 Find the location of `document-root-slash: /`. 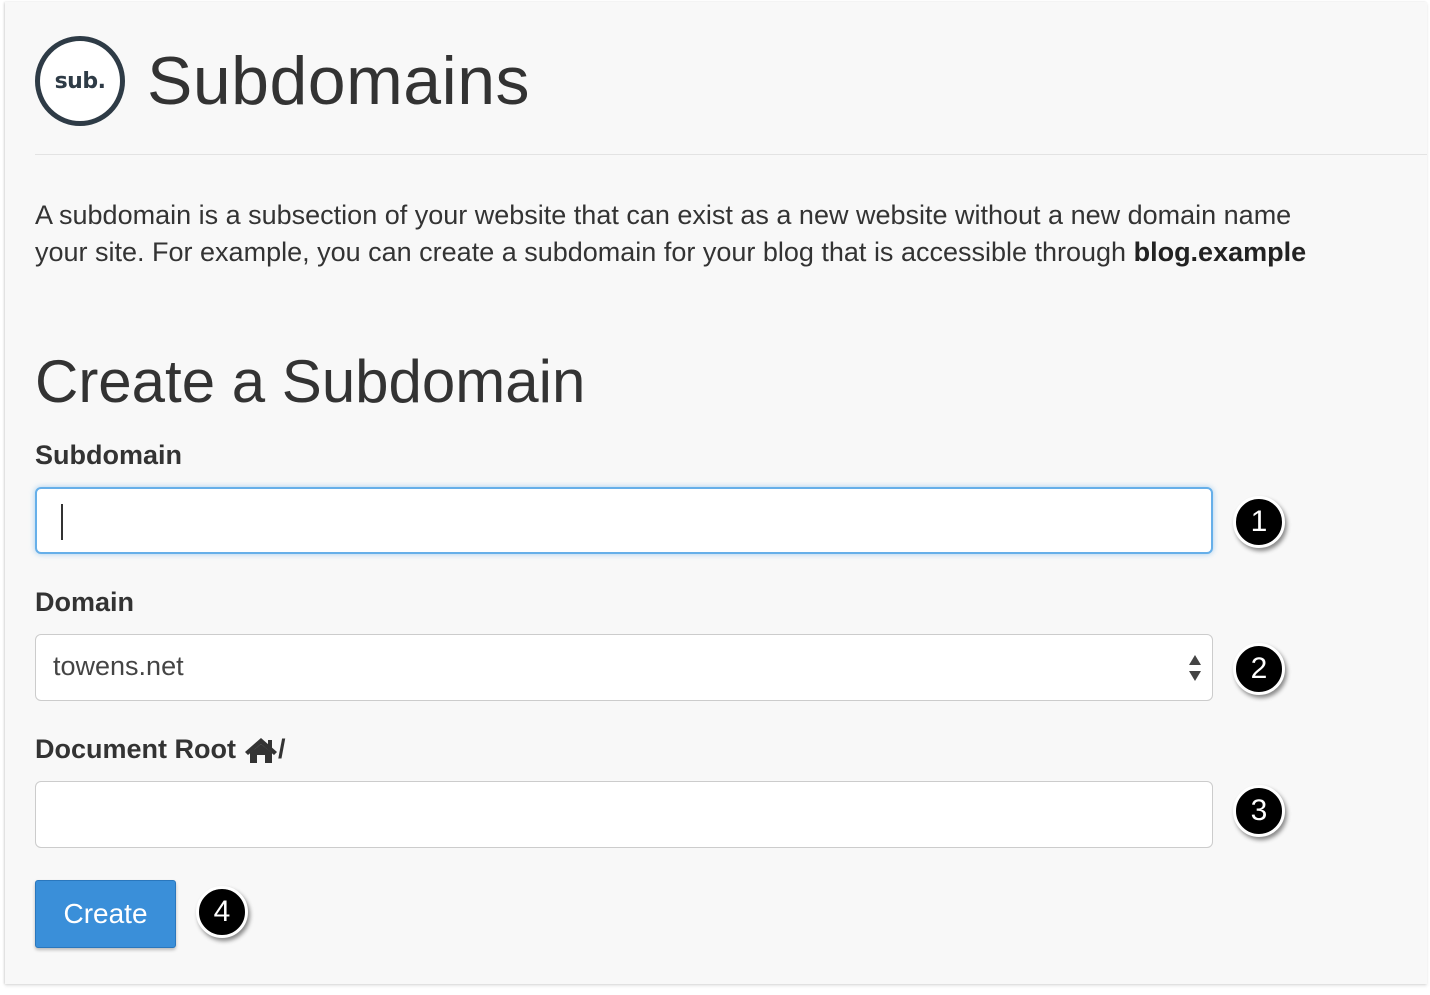

document-root-slash: / is located at coordinates (281, 749).